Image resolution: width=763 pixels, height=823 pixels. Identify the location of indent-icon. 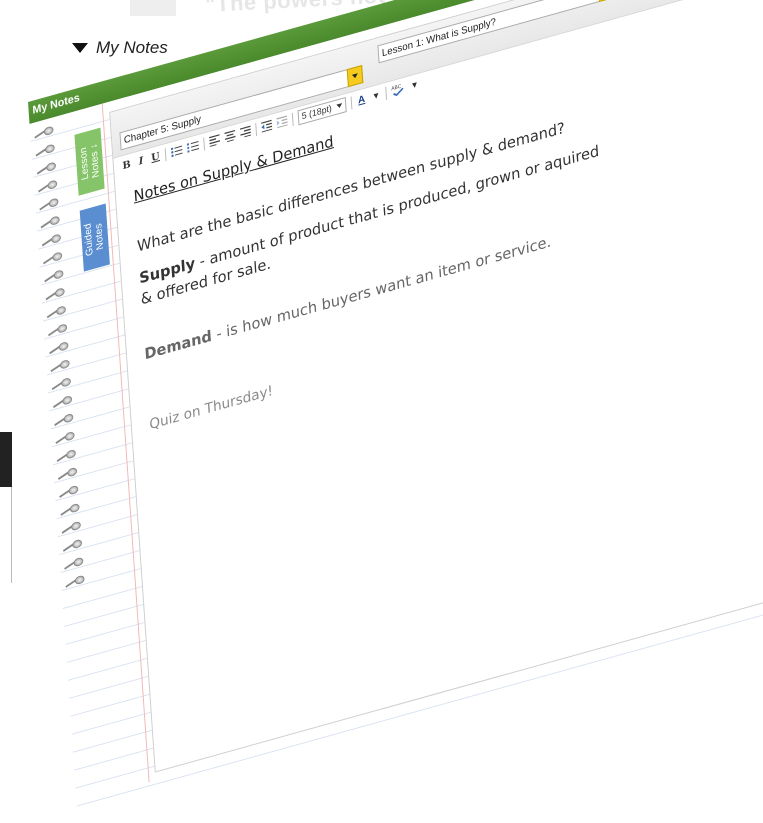
(282, 121).